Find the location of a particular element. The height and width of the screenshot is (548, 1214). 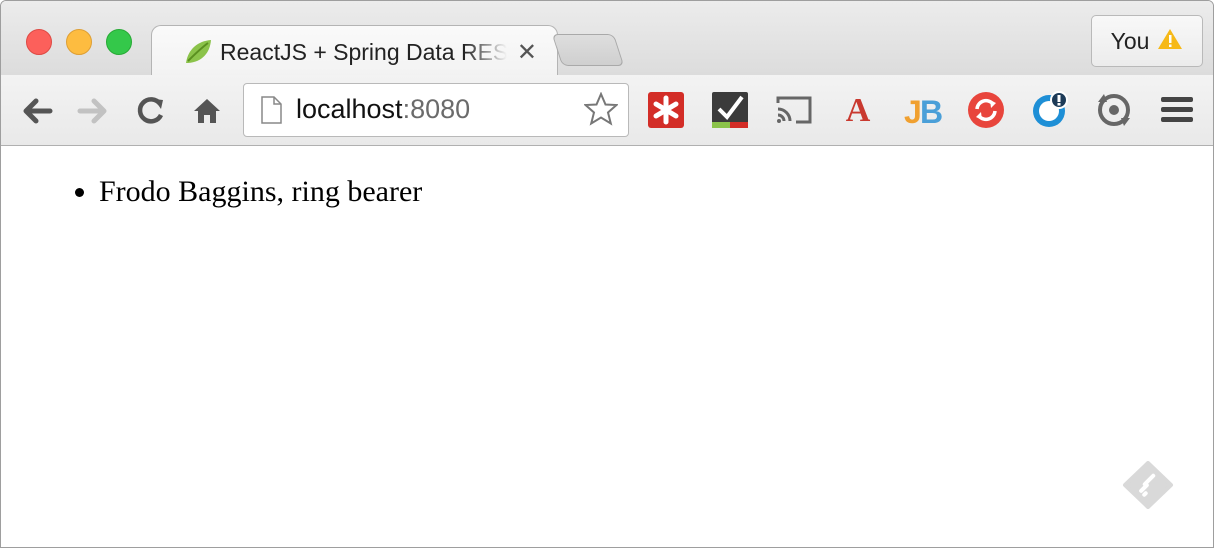

history-icon is located at coordinates (1114, 110).